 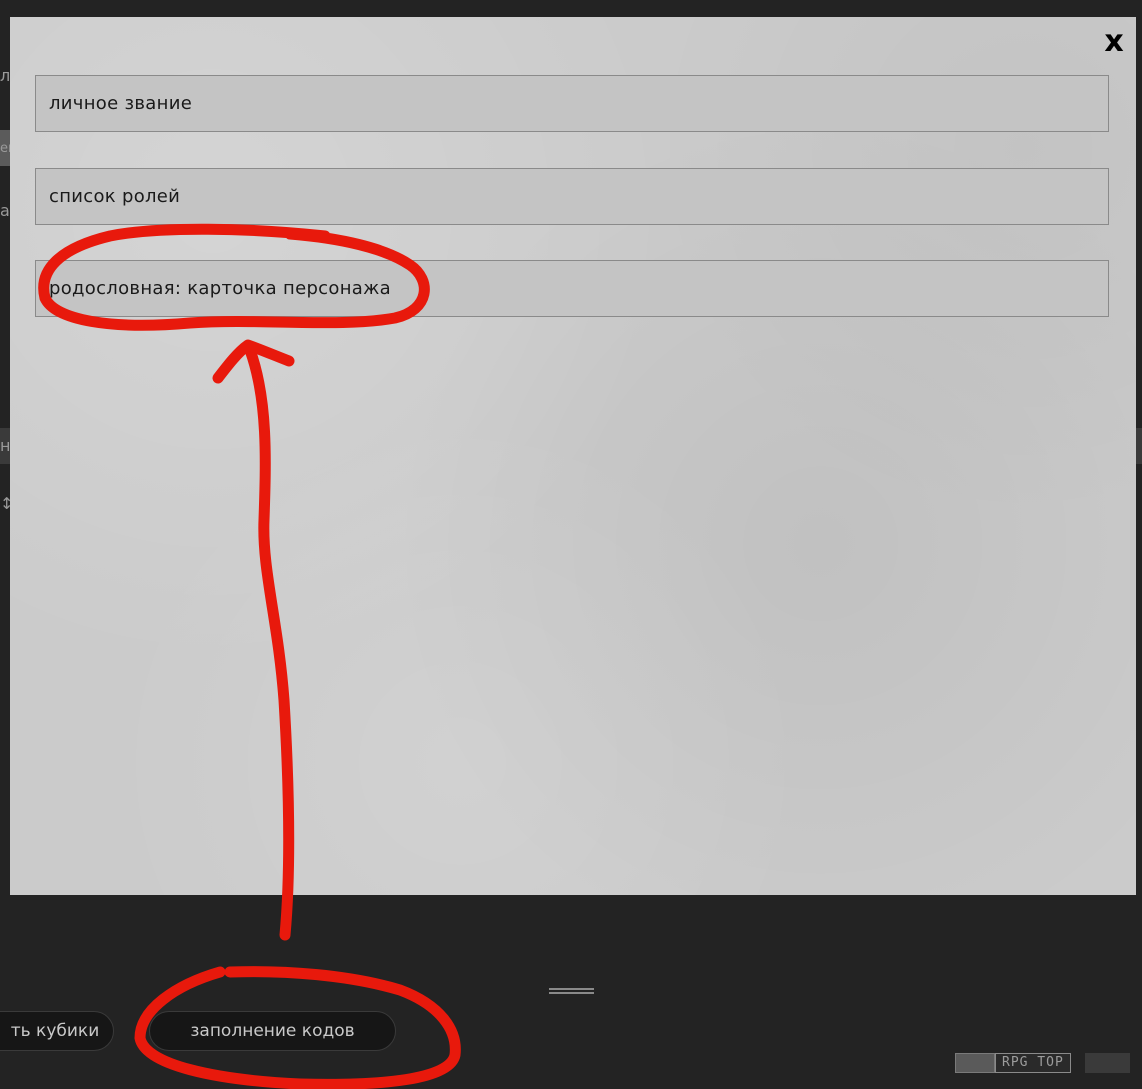 What do you see at coordinates (572, 103) in the screenshot?
I see `field-personal-rank: личное звание` at bounding box center [572, 103].